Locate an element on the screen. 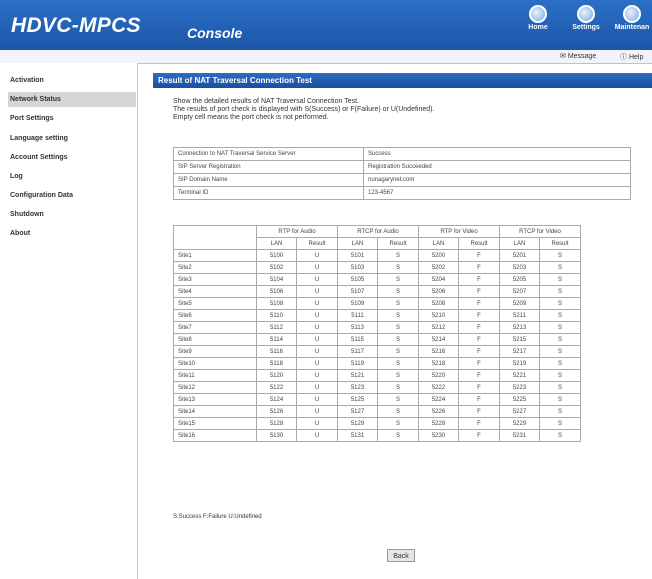 This screenshot has height=579, width=652. lan-port-cell: 5102 is located at coordinates (276, 267).